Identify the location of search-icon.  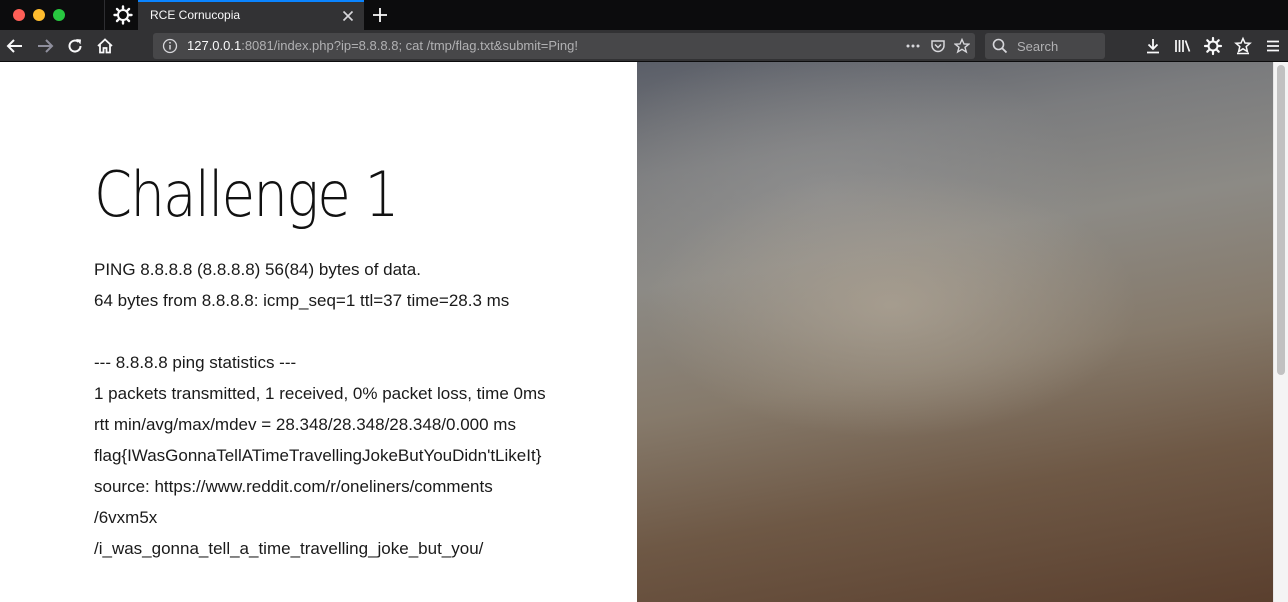
(1000, 46).